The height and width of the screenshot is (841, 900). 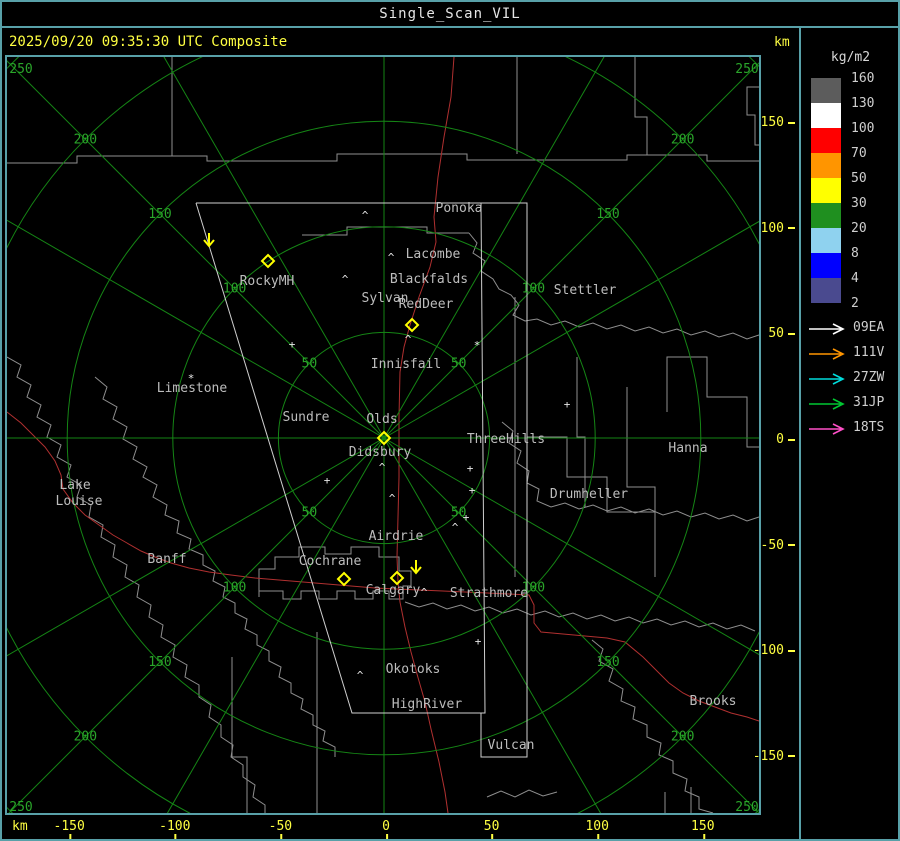 I want to click on scale-value-label: 70, so click(x=859, y=153).